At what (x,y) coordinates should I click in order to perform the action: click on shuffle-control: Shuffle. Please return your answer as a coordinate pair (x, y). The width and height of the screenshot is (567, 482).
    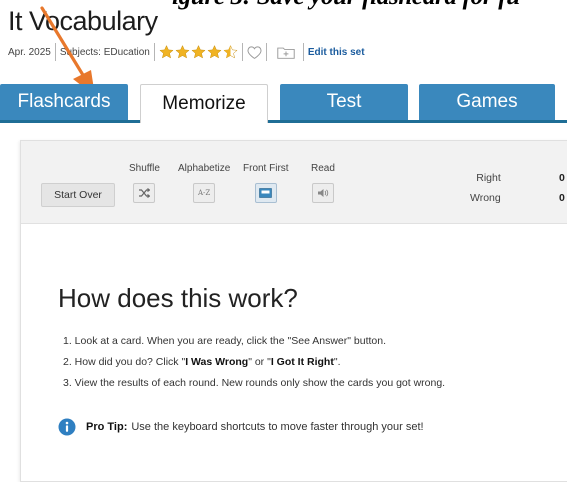
    Looking at the image, I should click on (144, 183).